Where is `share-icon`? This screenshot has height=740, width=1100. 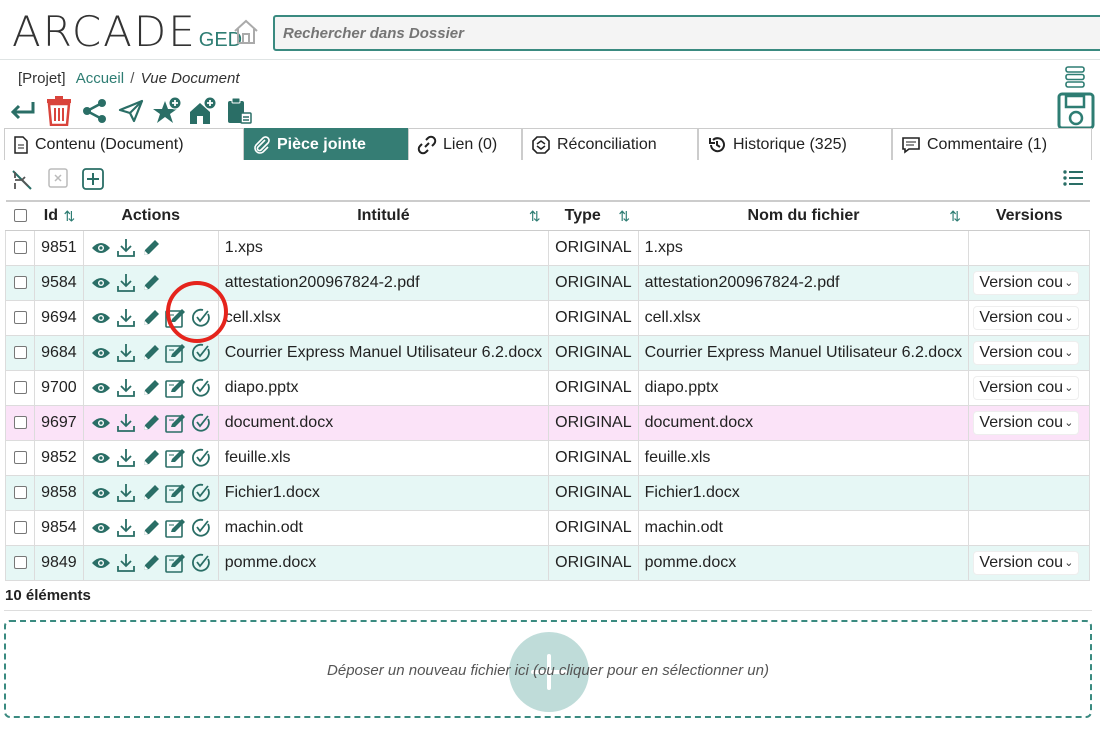 share-icon is located at coordinates (95, 111).